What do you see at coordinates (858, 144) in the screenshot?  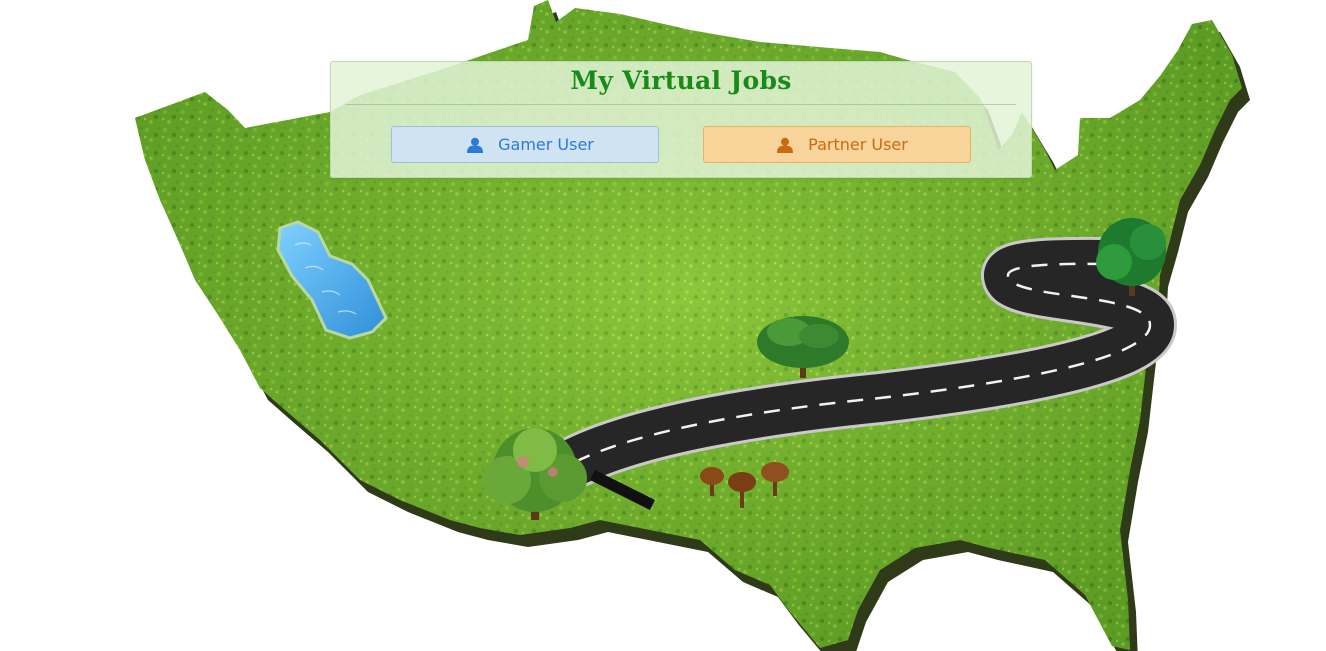 I see `partner-user-label: Partner User` at bounding box center [858, 144].